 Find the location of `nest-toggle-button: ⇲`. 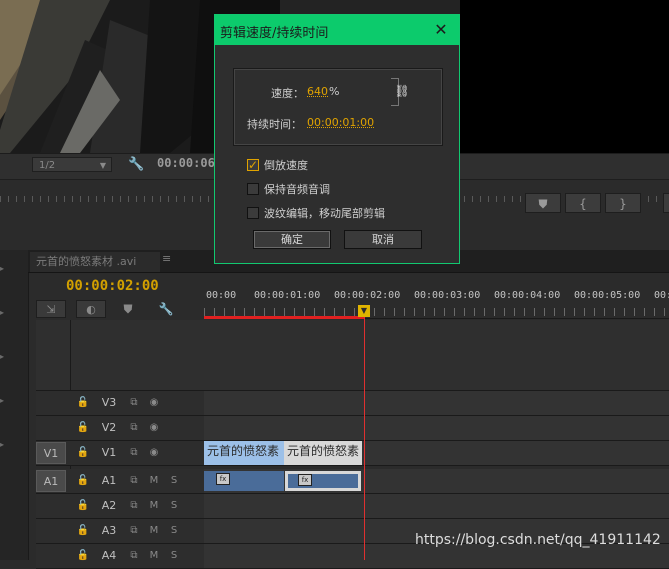

nest-toggle-button: ⇲ is located at coordinates (51, 309).